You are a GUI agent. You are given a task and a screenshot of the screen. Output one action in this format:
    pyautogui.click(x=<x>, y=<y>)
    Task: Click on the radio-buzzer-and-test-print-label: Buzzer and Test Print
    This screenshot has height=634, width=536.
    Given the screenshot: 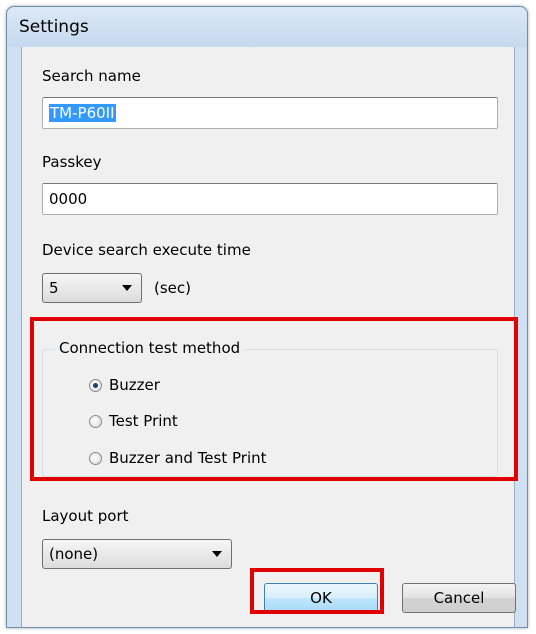 What is the action you would take?
    pyautogui.click(x=188, y=458)
    